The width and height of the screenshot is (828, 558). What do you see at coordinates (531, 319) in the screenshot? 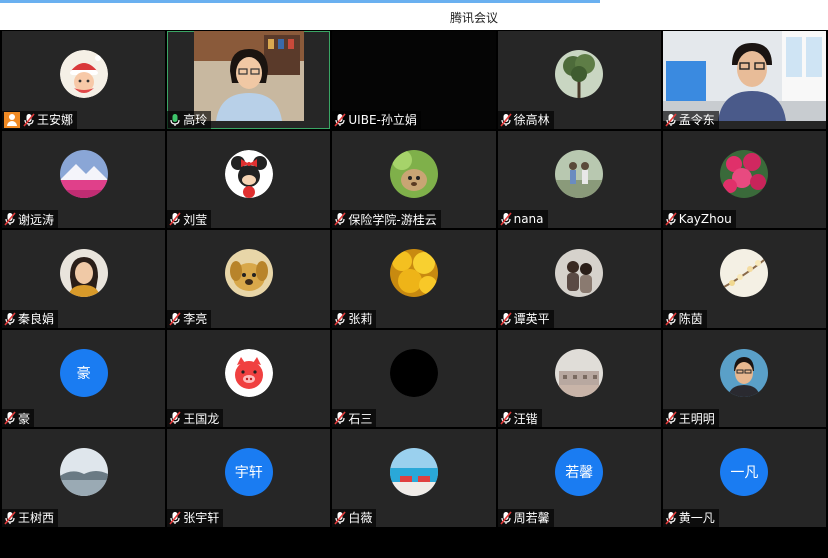
I see `participant-name: 谭英平` at bounding box center [531, 319].